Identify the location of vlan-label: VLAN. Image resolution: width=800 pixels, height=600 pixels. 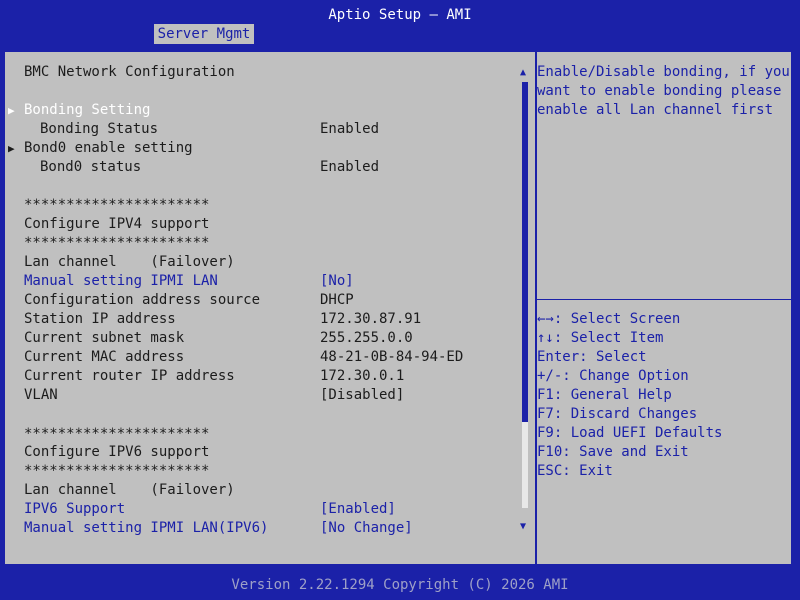
(41, 395).